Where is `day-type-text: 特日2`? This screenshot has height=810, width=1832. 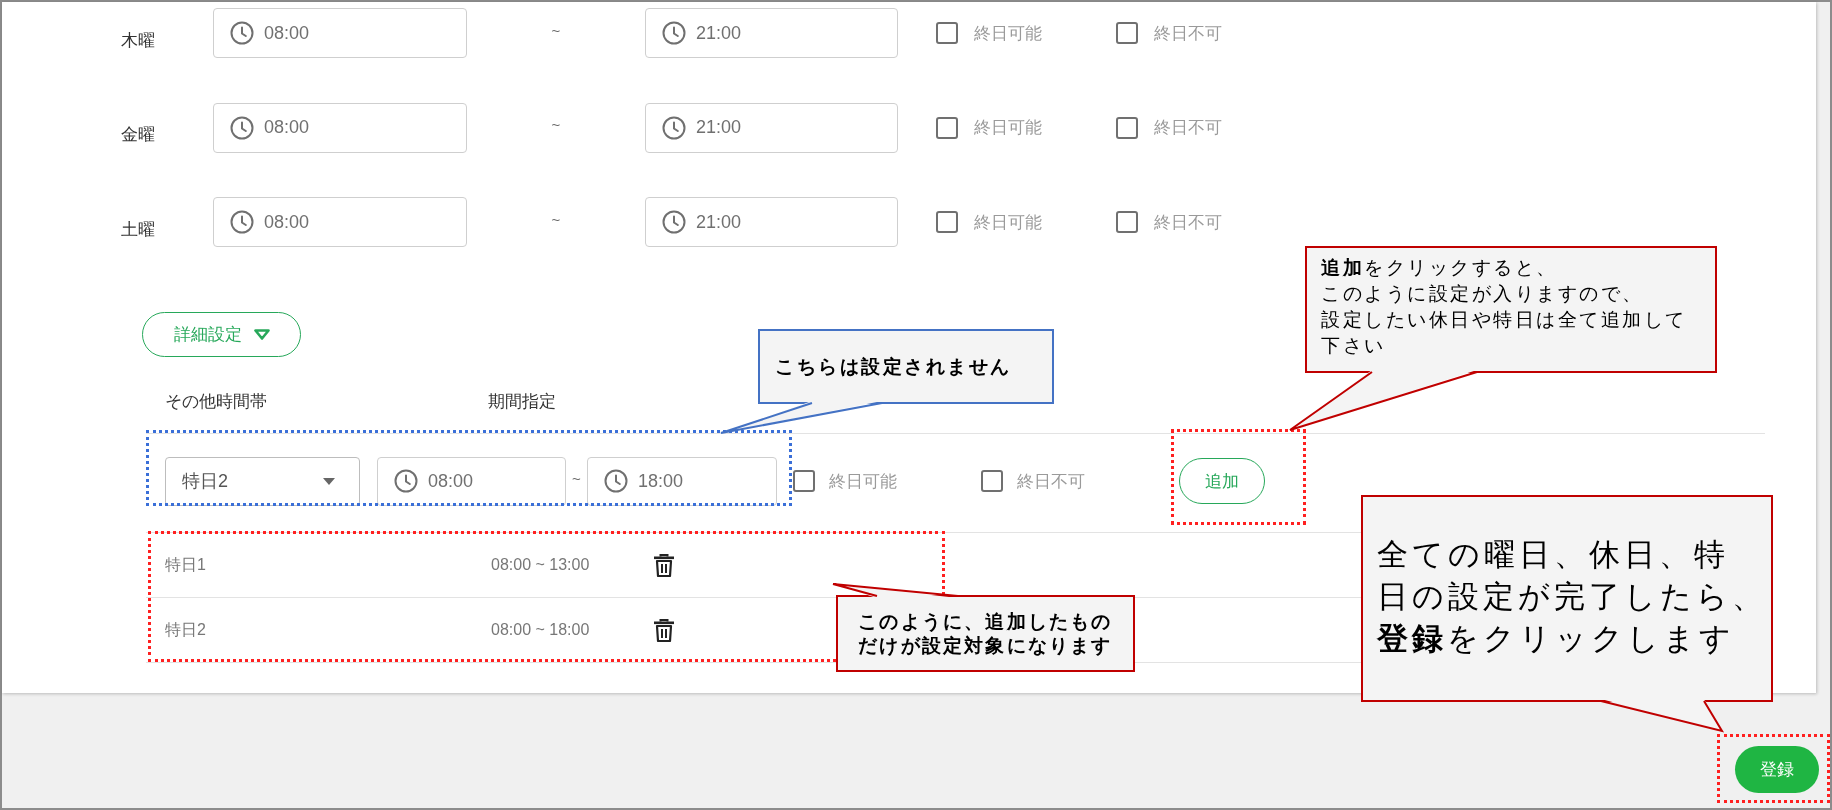
day-type-text: 特日2 is located at coordinates (185, 629).